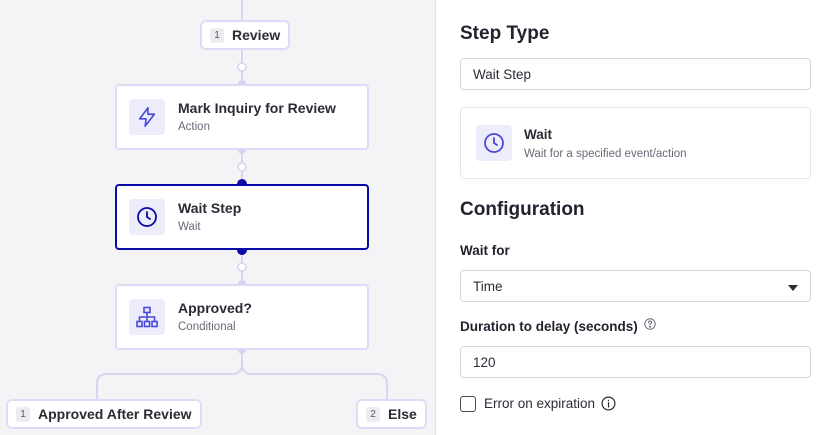 This screenshot has height=435, width=830. Describe the element at coordinates (635, 362) in the screenshot. I see `duration-input: 120` at that location.